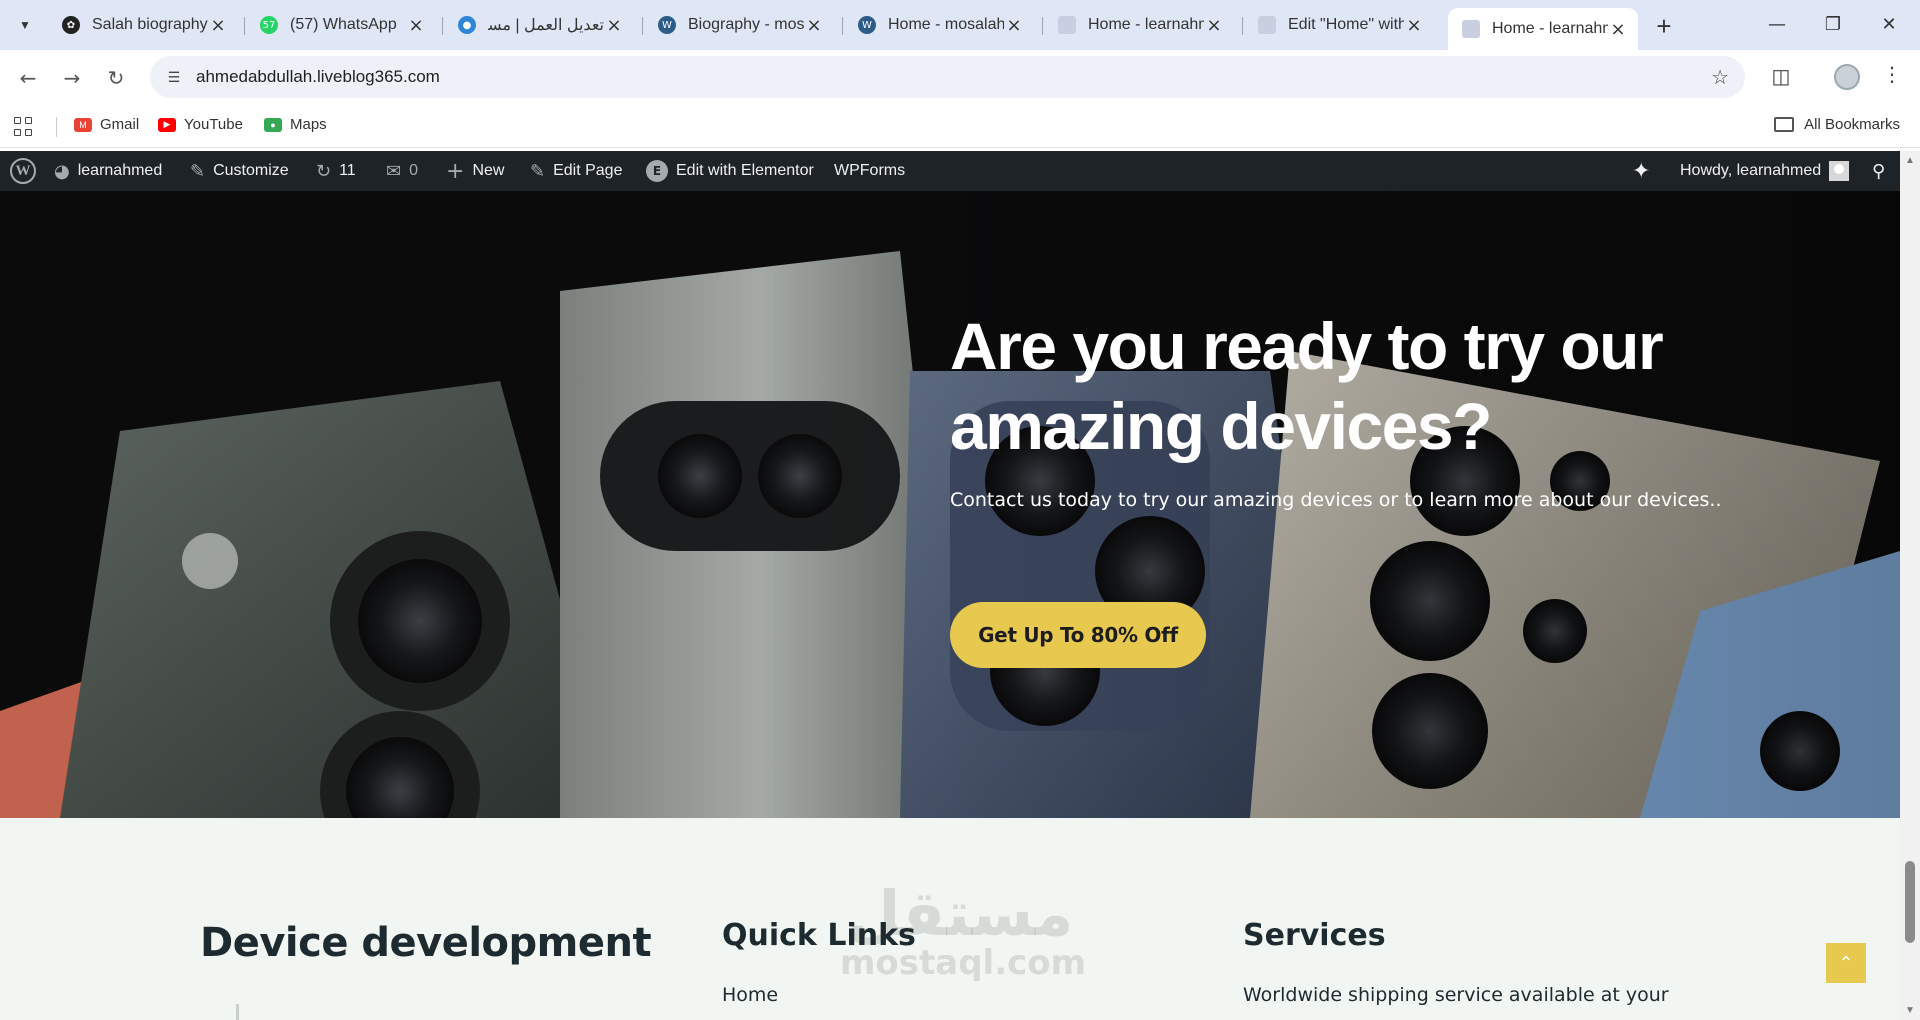 The height and width of the screenshot is (1020, 1920). What do you see at coordinates (72, 78) in the screenshot?
I see `forward-icon: →` at bounding box center [72, 78].